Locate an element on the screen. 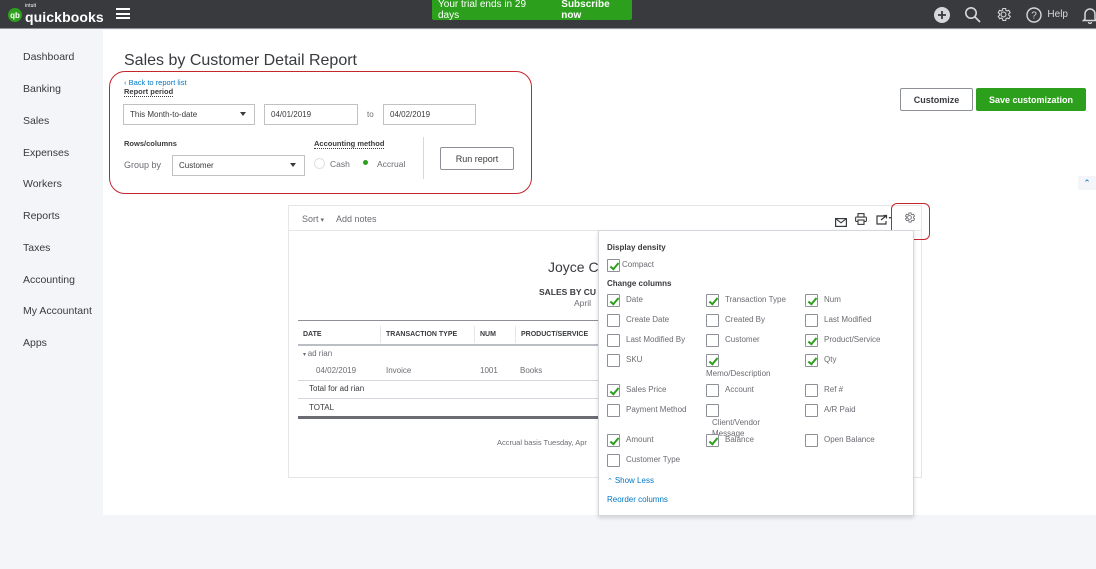 The width and height of the screenshot is (1096, 569). help-icon: ? is located at coordinates (1034, 14).